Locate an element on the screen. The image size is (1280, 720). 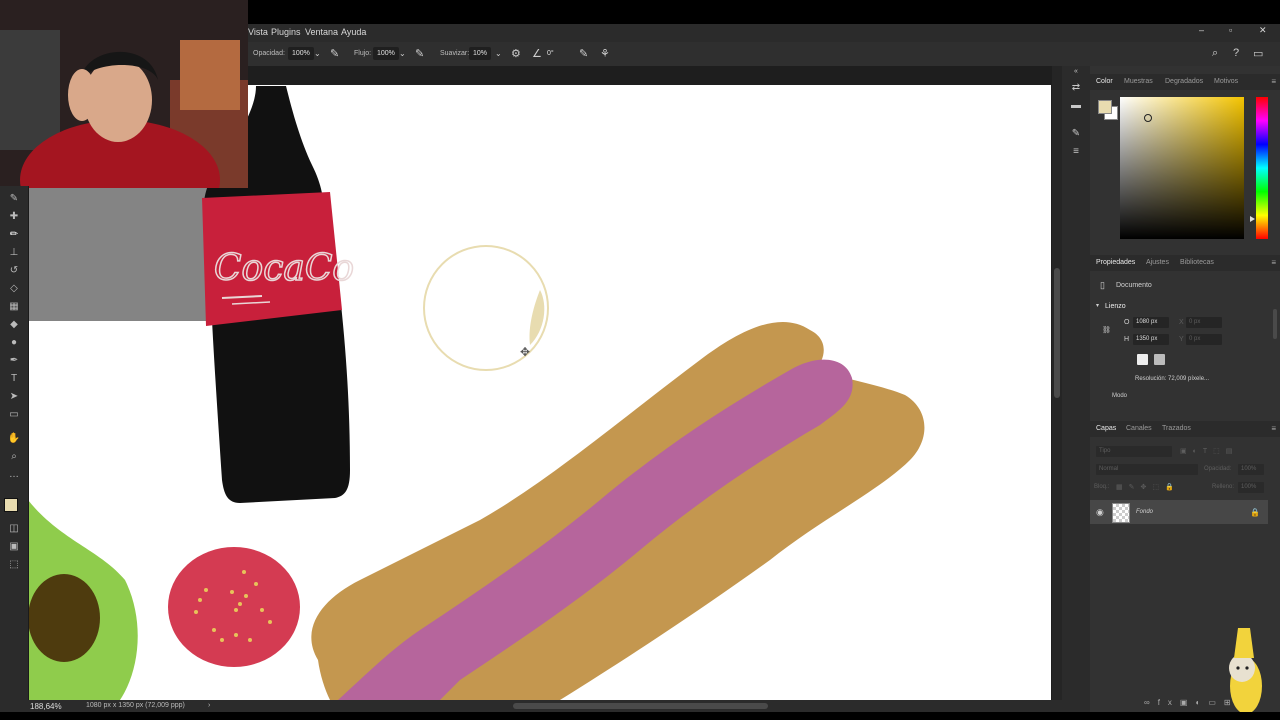
vertical-scroll-thumb is located at coordinates (1057, 333).